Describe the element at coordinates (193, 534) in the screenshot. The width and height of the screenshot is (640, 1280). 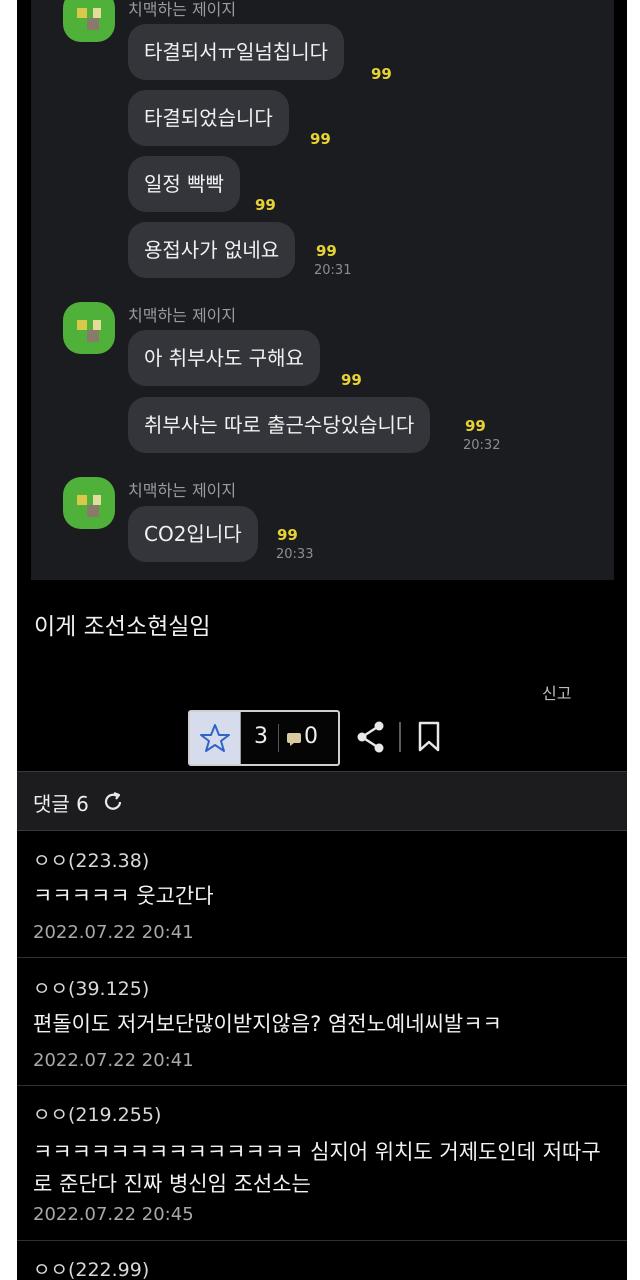
I see `message-bubble: CO2입니다` at that location.